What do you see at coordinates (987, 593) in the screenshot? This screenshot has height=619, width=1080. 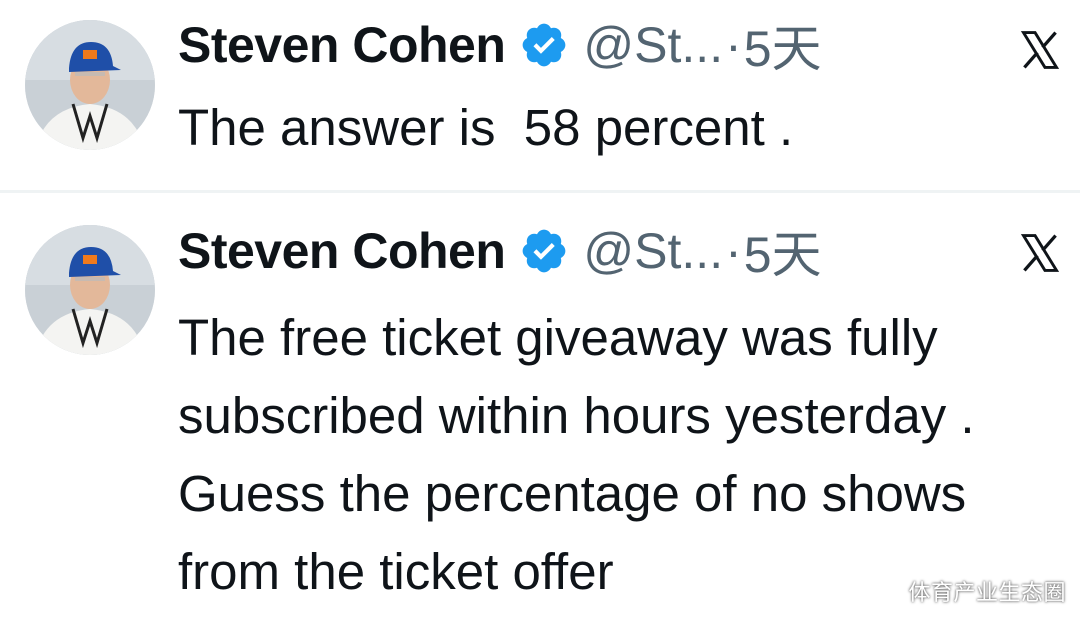 I see `watermark: 体育产业生态圈` at bounding box center [987, 593].